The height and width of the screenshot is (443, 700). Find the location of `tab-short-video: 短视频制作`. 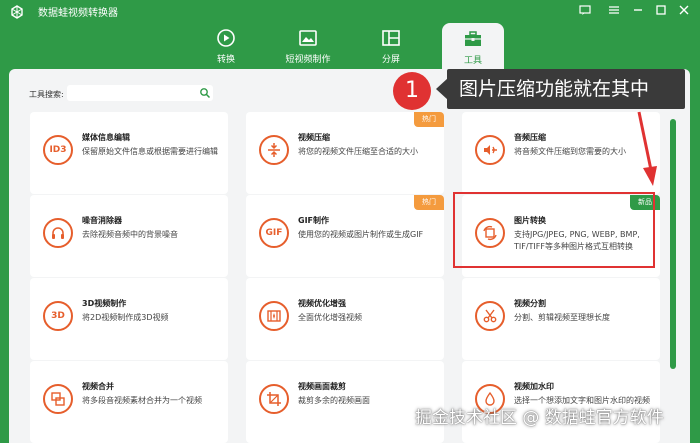

tab-short-video: 短视频制作 is located at coordinates (308, 48).